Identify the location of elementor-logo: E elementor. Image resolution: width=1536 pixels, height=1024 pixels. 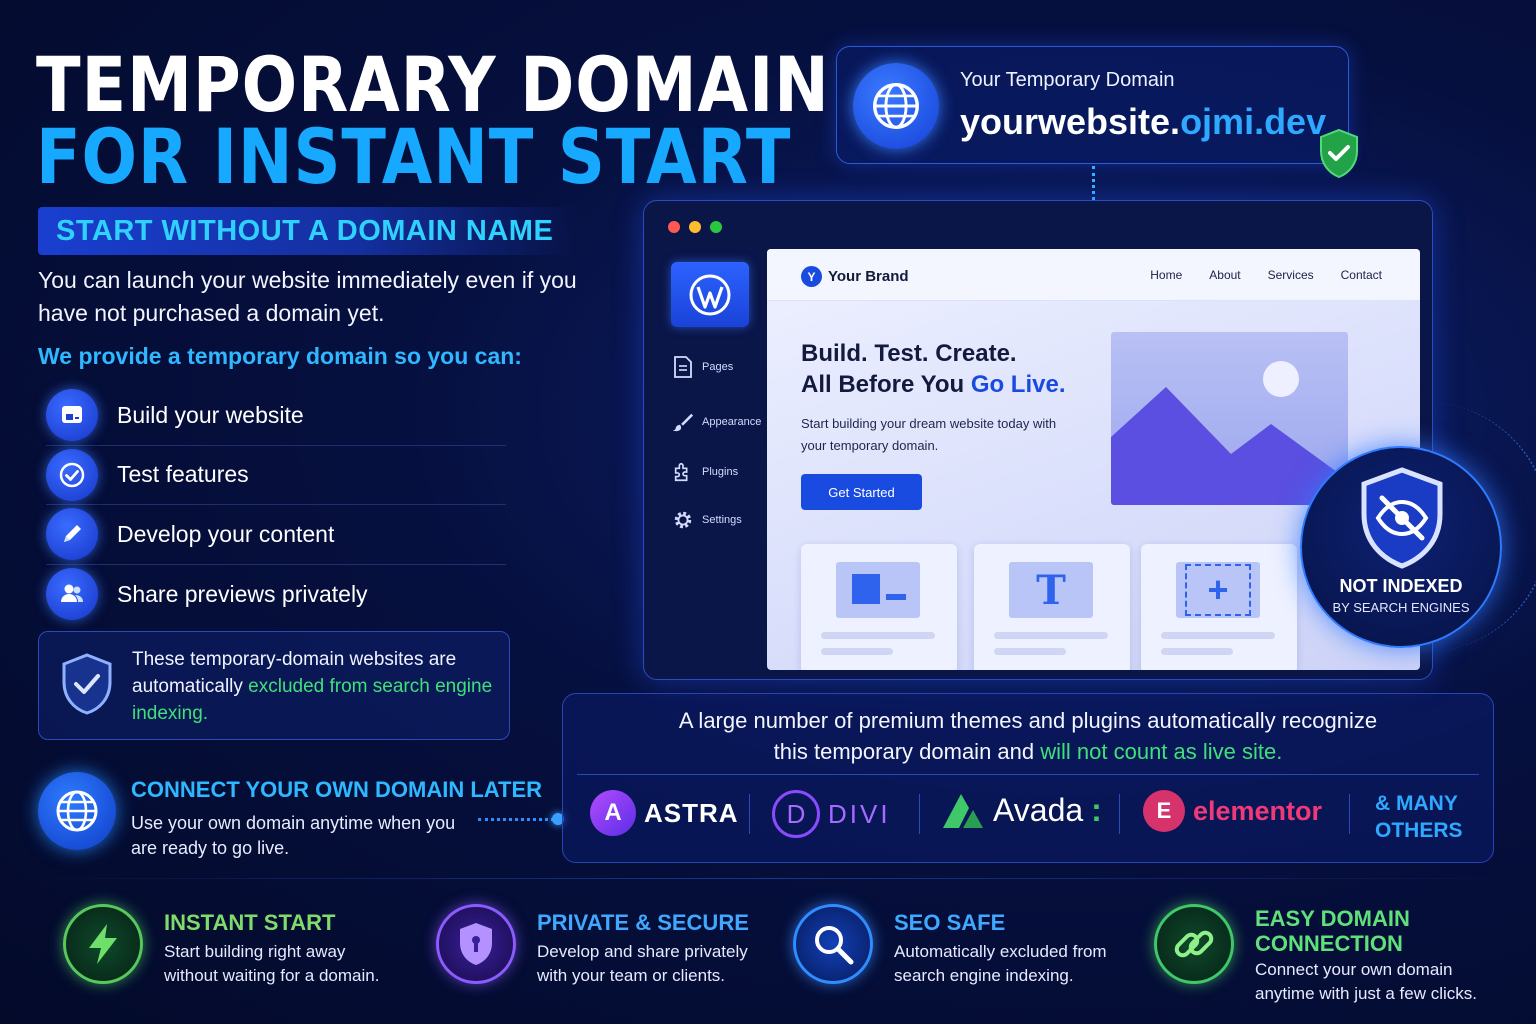
(1232, 811).